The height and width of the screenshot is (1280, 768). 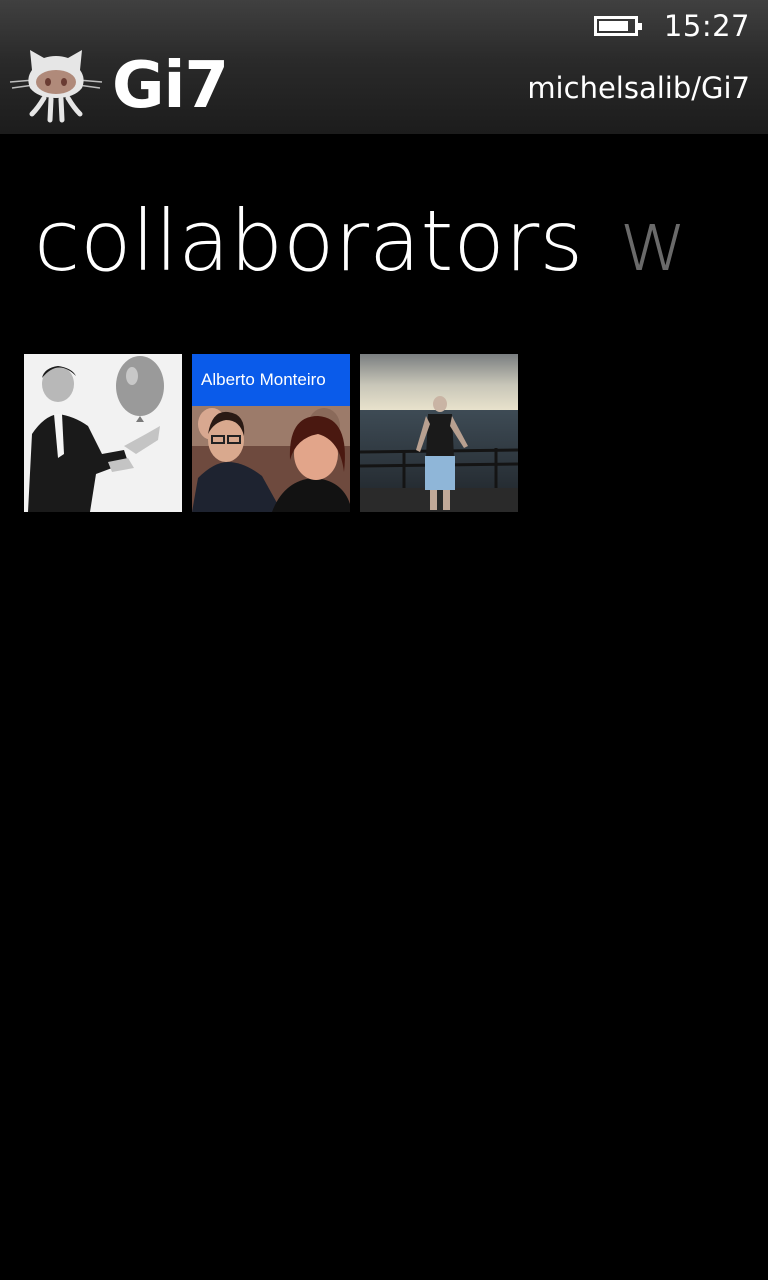 I want to click on status-bar: 15:27, so click(x=671, y=26).